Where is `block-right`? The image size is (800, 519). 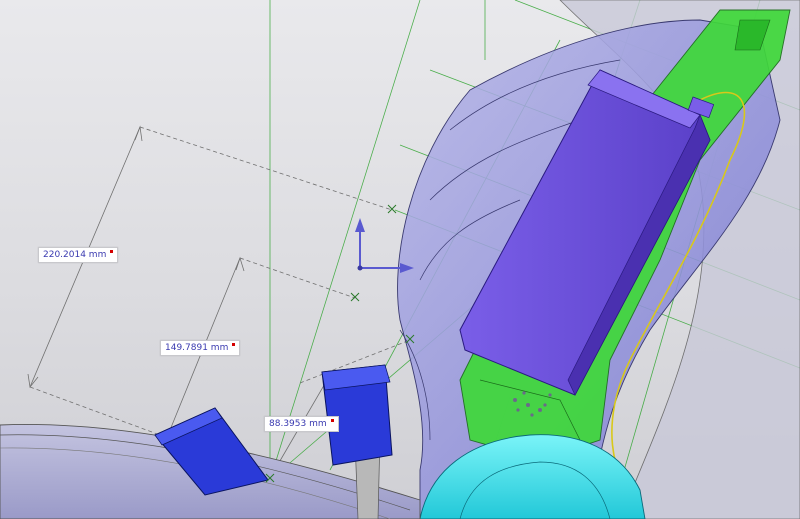
block-right is located at coordinates (357, 415).